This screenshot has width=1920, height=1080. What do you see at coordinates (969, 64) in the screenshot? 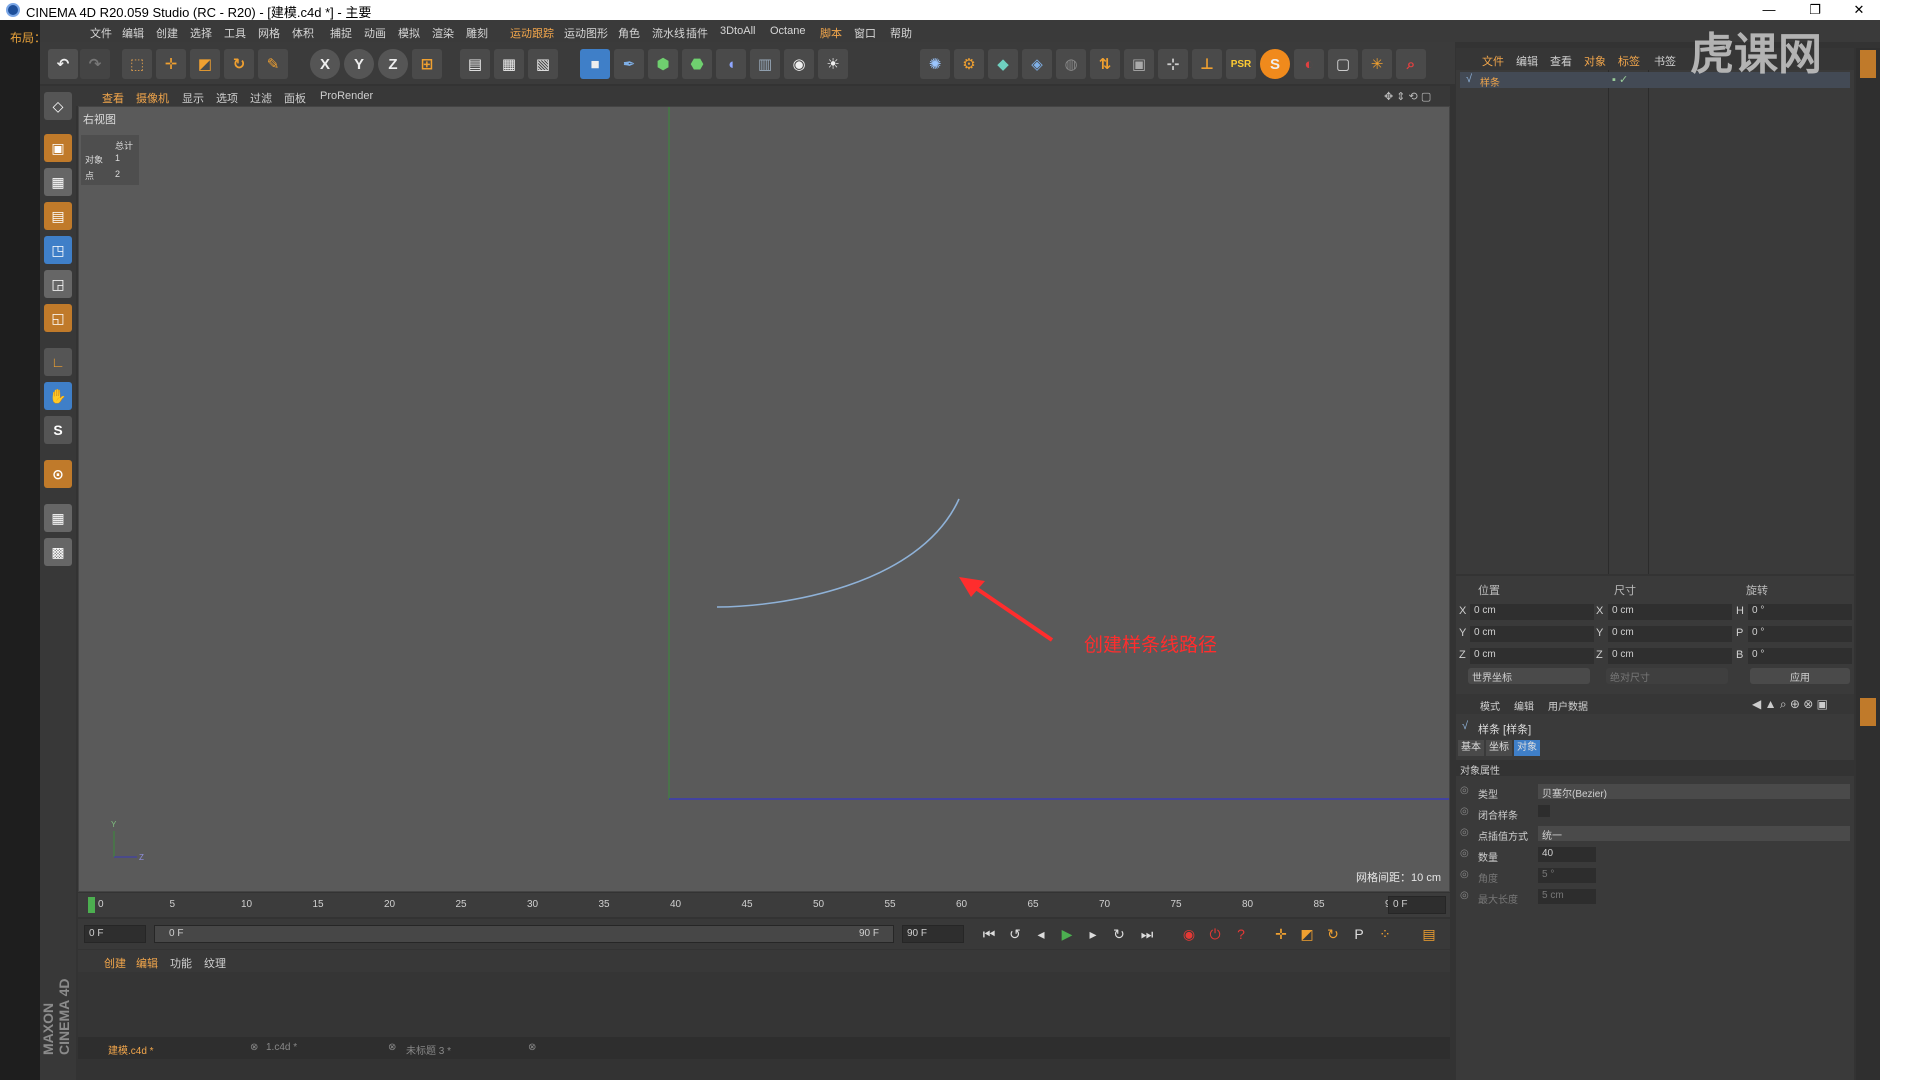
I see `plugin-gear-icon: ⚙` at bounding box center [969, 64].